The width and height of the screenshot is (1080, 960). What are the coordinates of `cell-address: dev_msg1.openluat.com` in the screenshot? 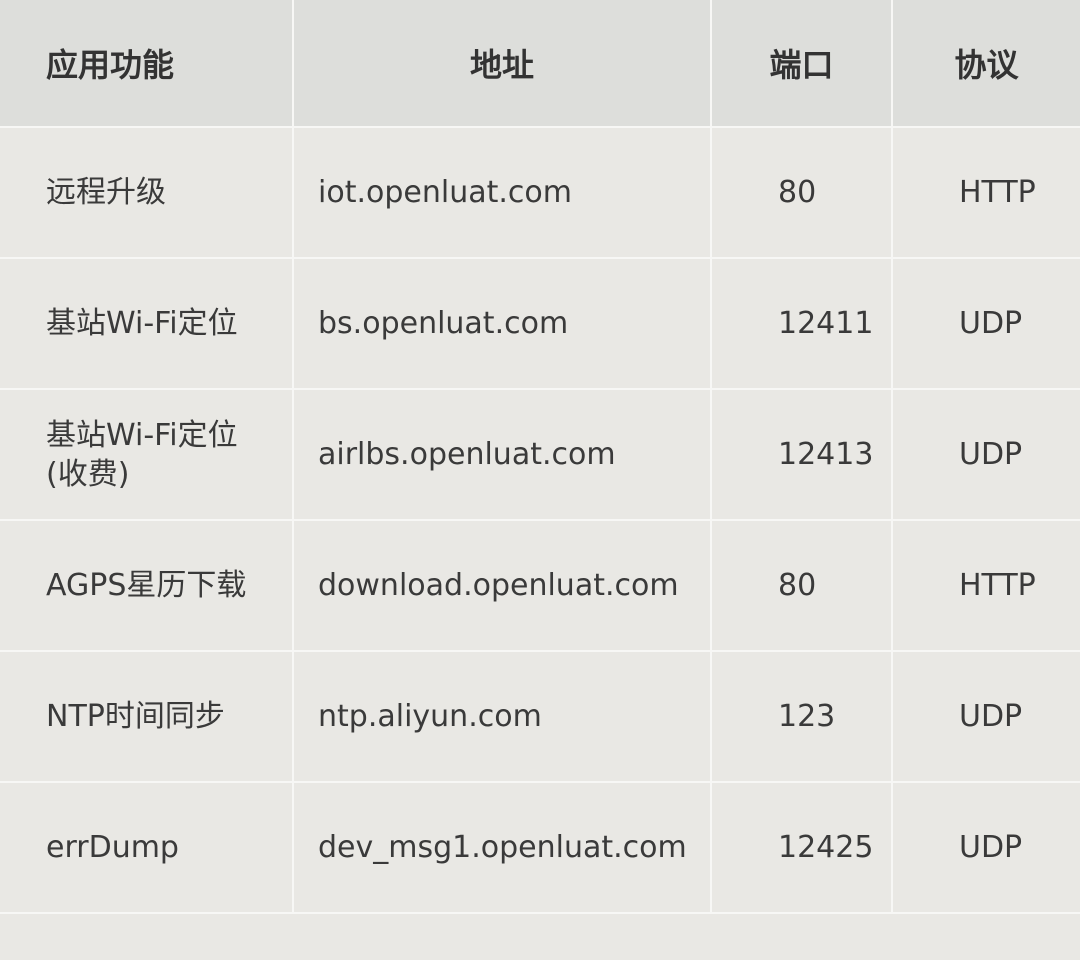 It's located at (502, 848).